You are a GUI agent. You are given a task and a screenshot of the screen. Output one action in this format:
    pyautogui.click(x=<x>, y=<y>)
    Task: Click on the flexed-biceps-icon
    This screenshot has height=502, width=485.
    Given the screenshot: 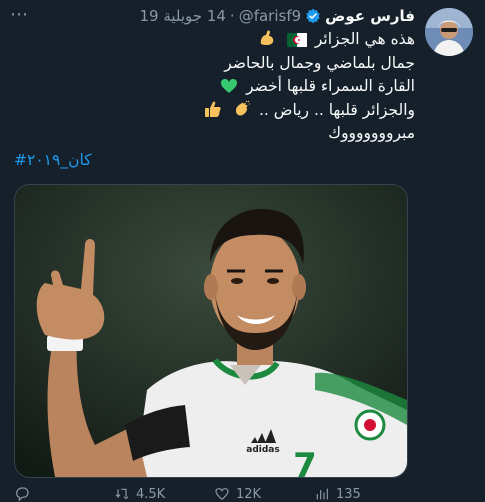 What is the action you would take?
    pyautogui.click(x=267, y=38)
    